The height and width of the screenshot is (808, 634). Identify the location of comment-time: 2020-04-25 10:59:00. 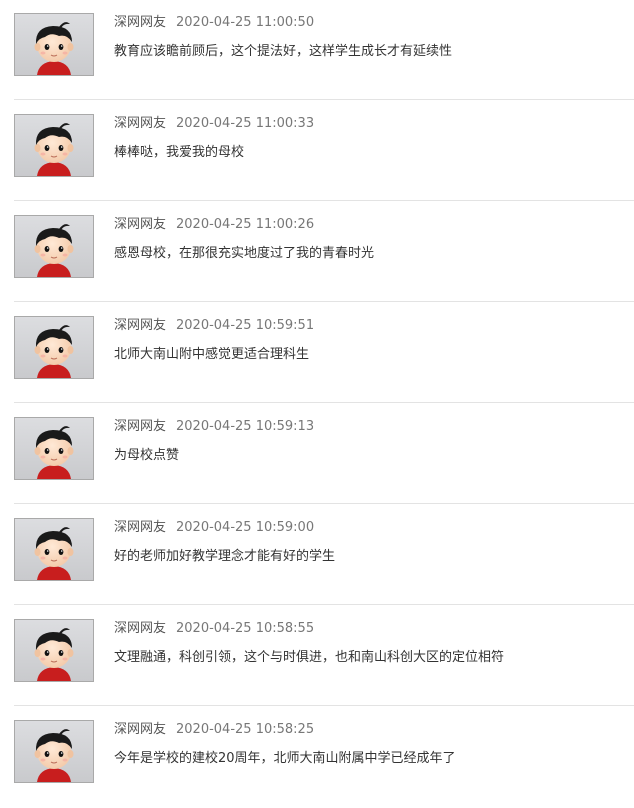
(245, 527).